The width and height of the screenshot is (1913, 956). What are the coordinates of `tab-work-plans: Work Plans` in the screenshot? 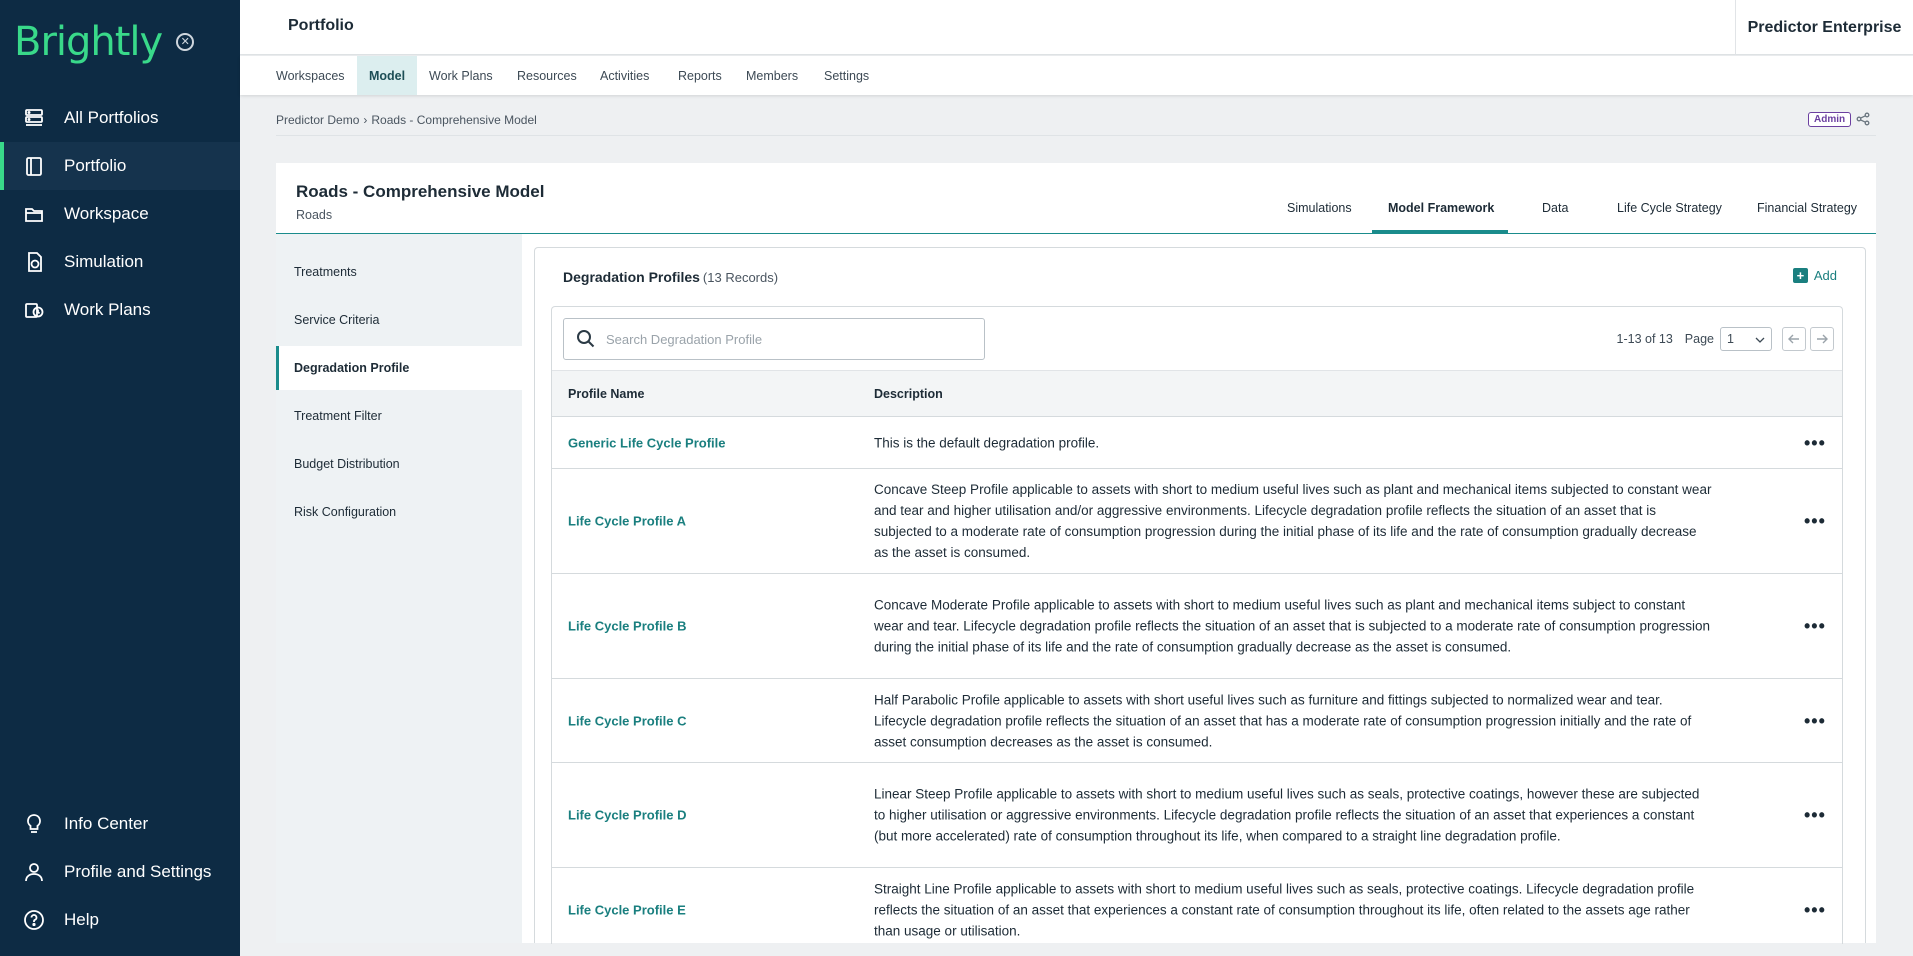 It's located at (461, 75).